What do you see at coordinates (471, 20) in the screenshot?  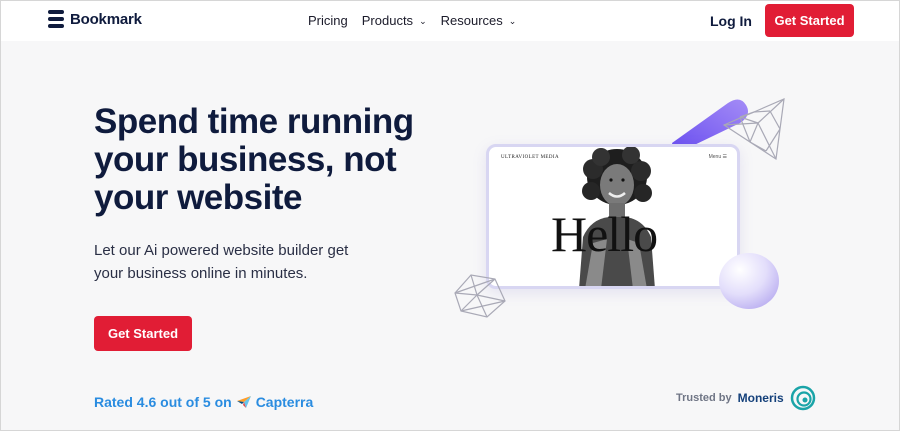 I see `nav-item-label: Resources` at bounding box center [471, 20].